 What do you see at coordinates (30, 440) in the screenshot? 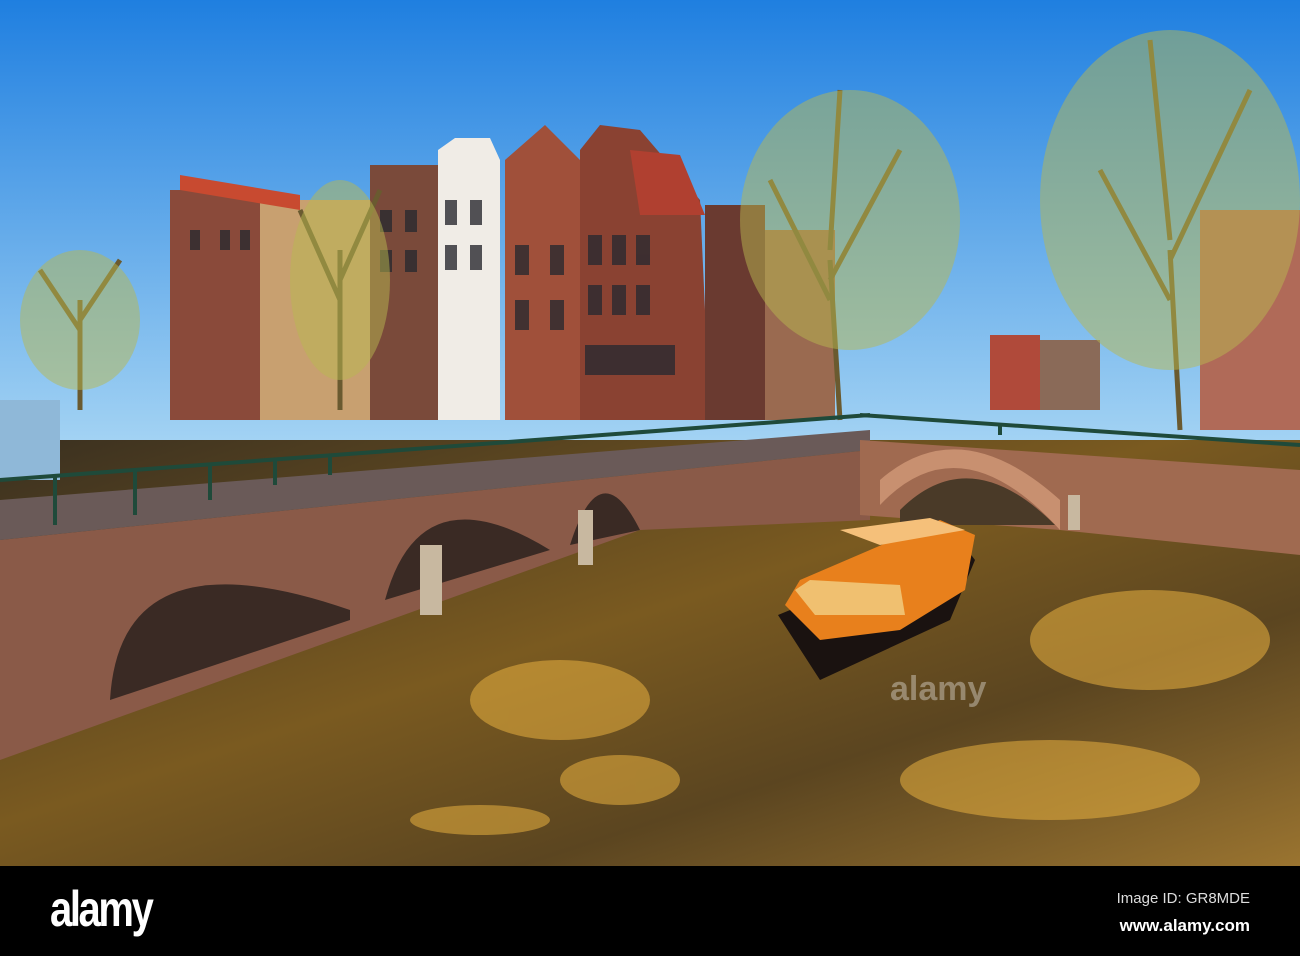
I see `left-canal-water` at bounding box center [30, 440].